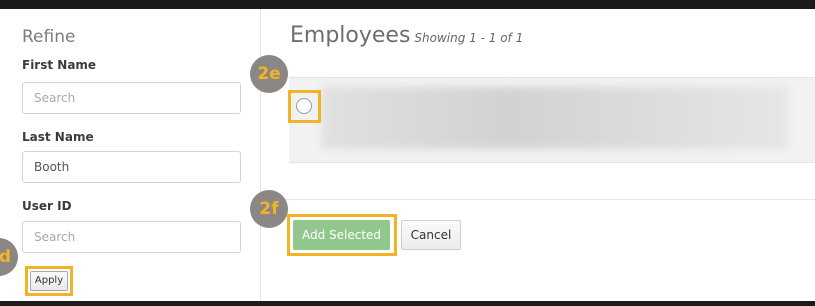  I want to click on step-badge-2e: 2e, so click(269, 74).